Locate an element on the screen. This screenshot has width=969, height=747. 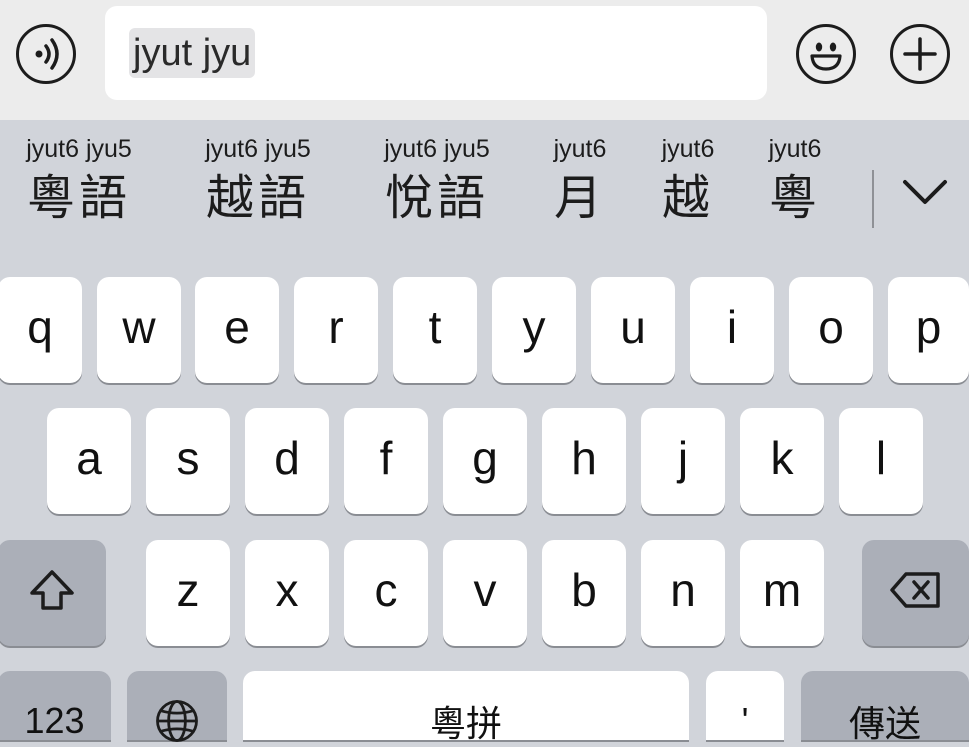
candidate-item: jyut6 jyu5 粵語 is located at coordinates (79, 181).